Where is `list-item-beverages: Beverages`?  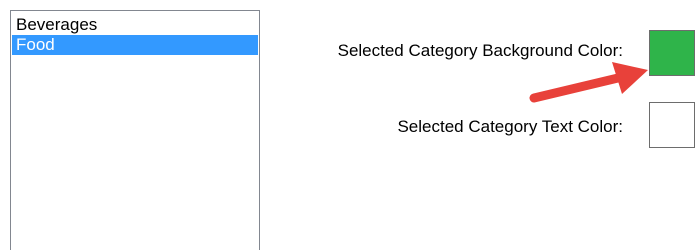 list-item-beverages: Beverages is located at coordinates (135, 25).